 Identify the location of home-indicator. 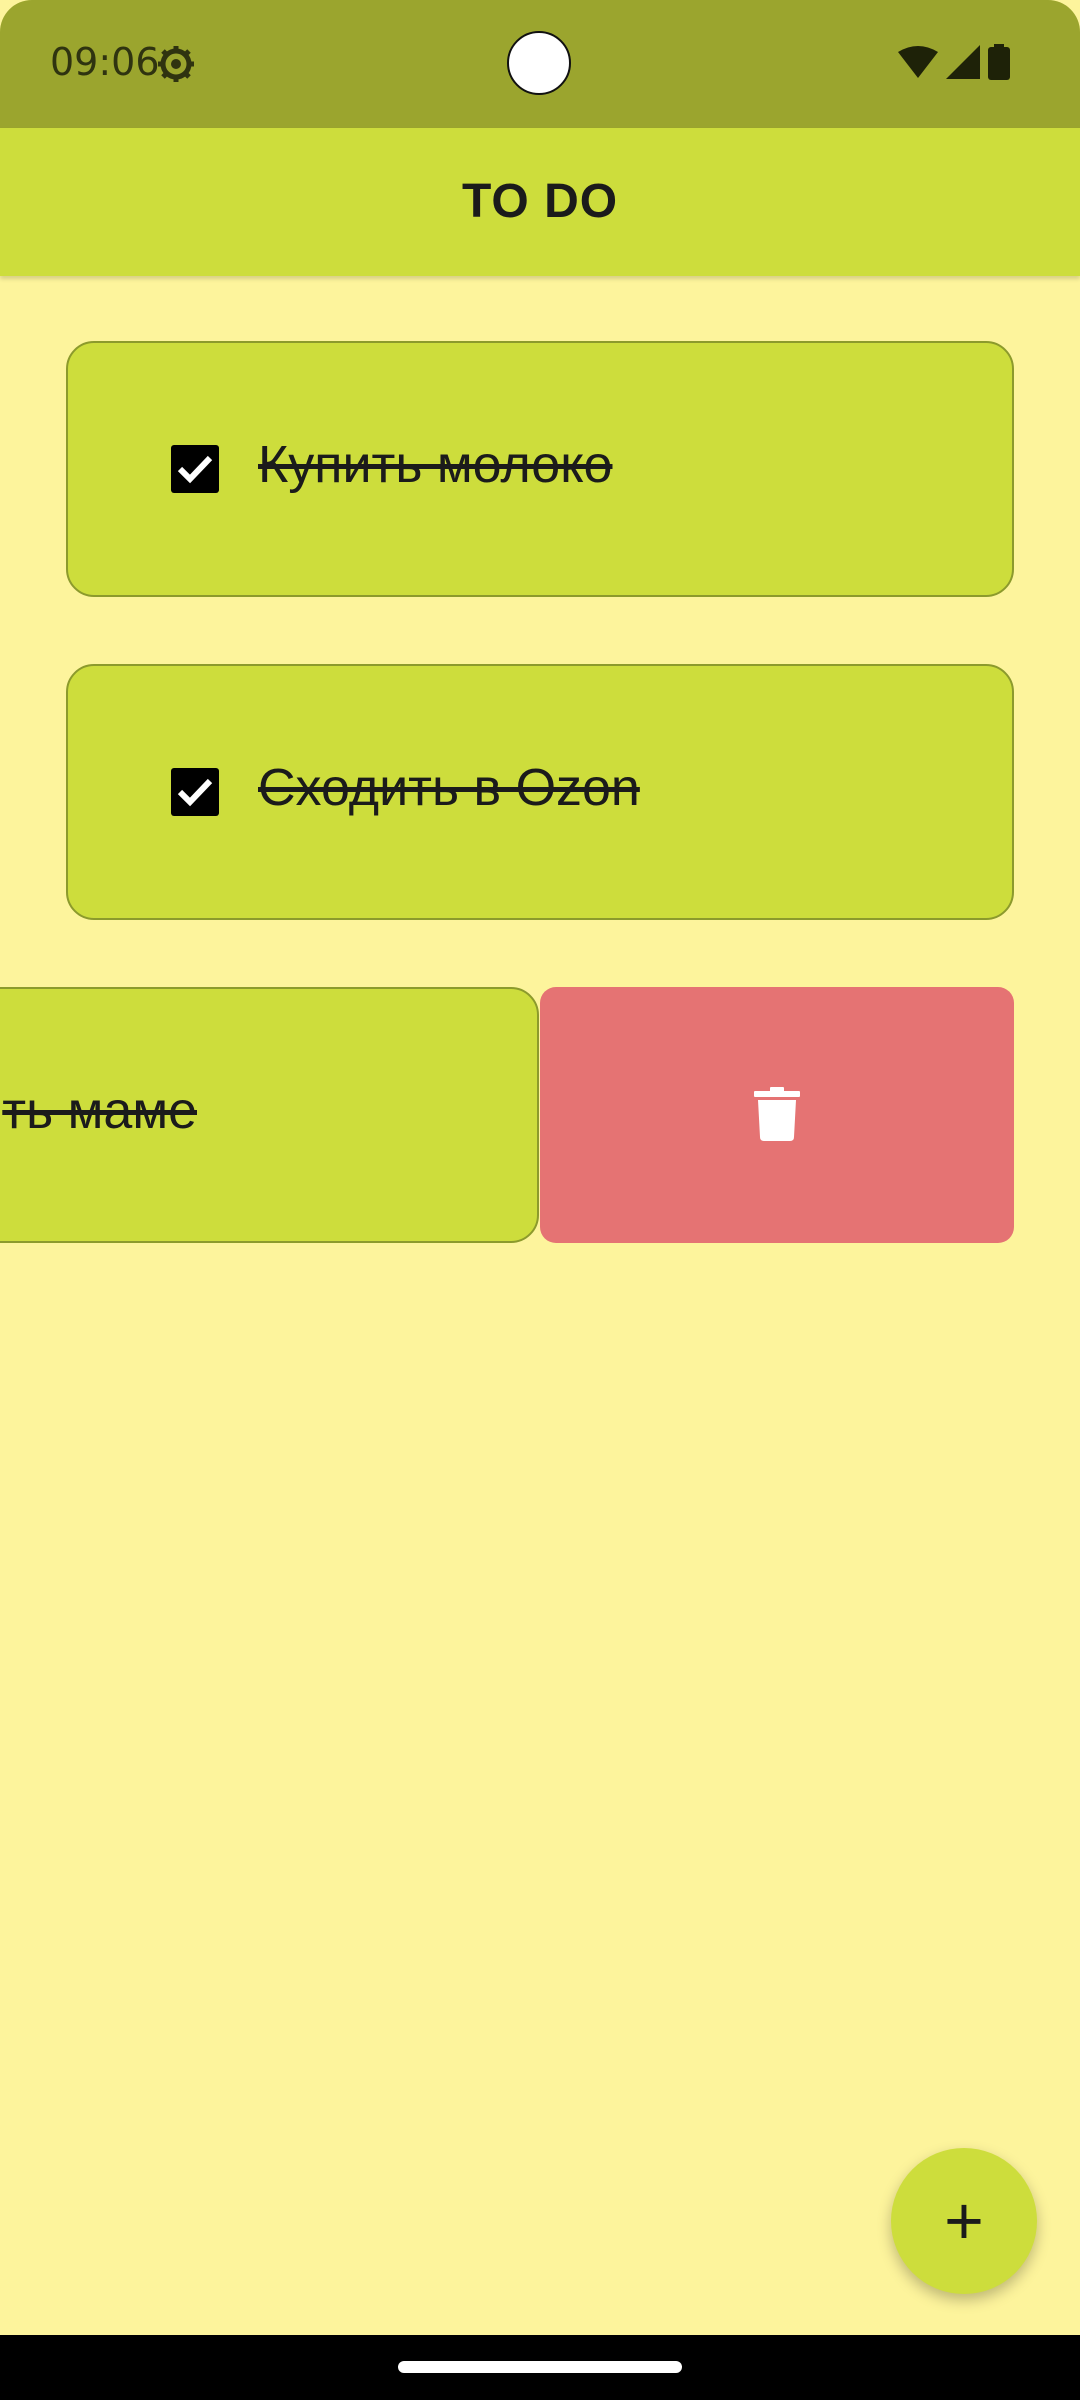
(540, 2367).